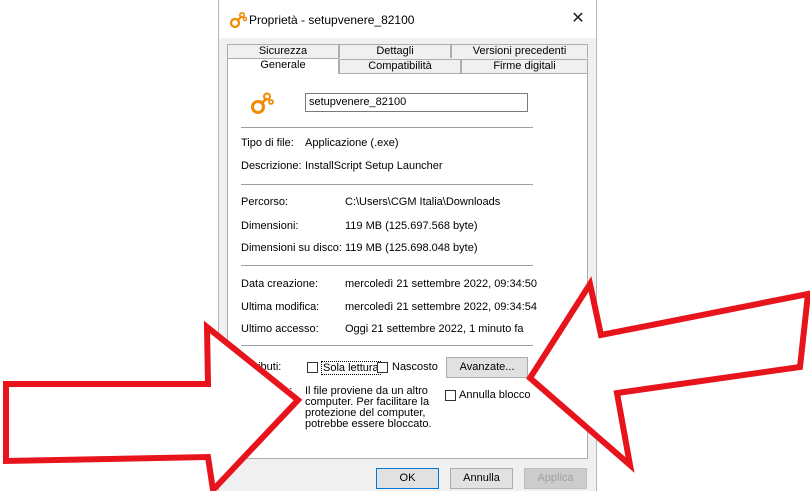 The width and height of the screenshot is (810, 491). What do you see at coordinates (434, 329) in the screenshot?
I see `accessed-value: Oggi 21 settembre 2022, 1 minuto fa` at bounding box center [434, 329].